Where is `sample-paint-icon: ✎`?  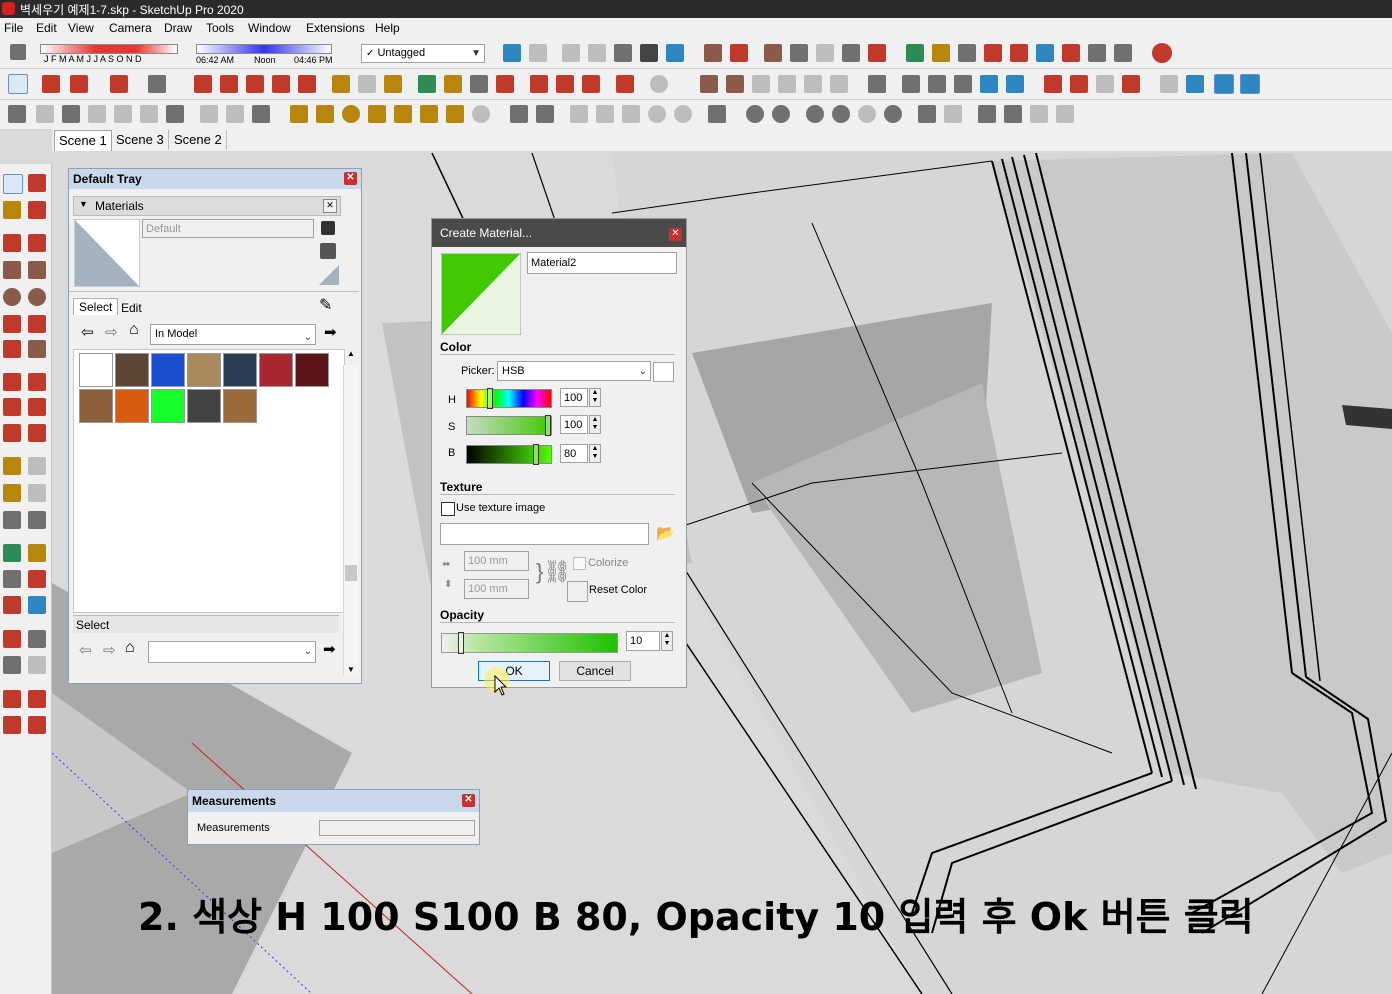 sample-paint-icon: ✎ is located at coordinates (325, 305).